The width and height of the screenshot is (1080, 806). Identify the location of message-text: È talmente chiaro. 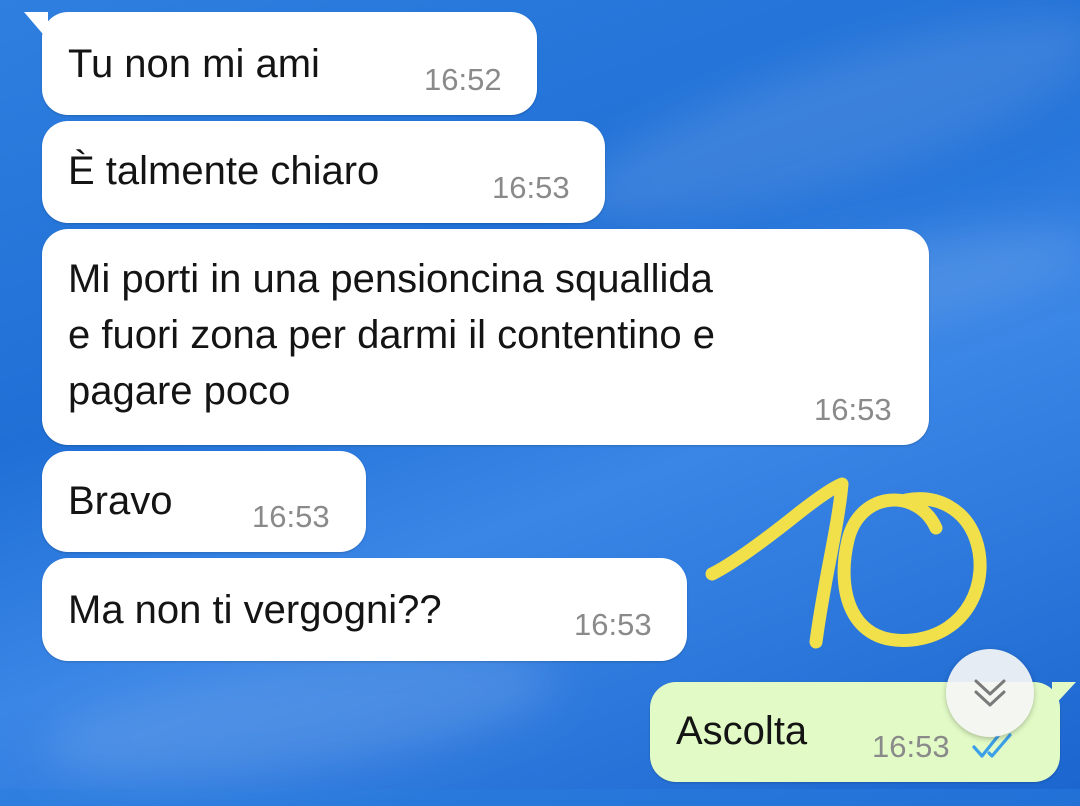
(224, 171).